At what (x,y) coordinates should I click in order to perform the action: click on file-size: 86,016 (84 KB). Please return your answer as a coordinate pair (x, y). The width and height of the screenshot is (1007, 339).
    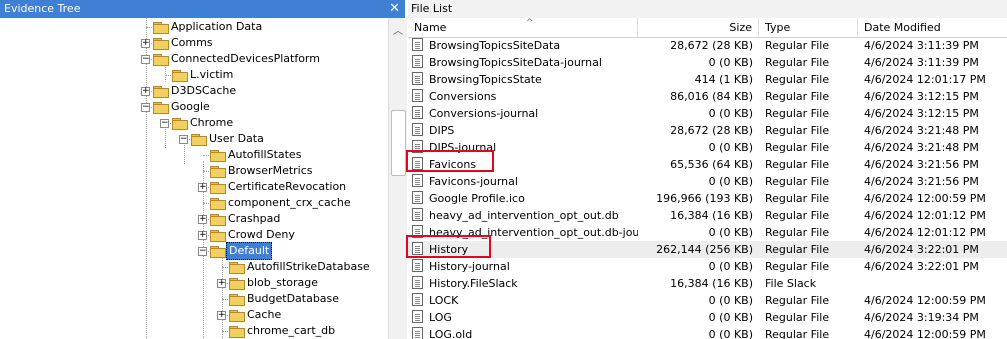
    Looking at the image, I should click on (711, 96).